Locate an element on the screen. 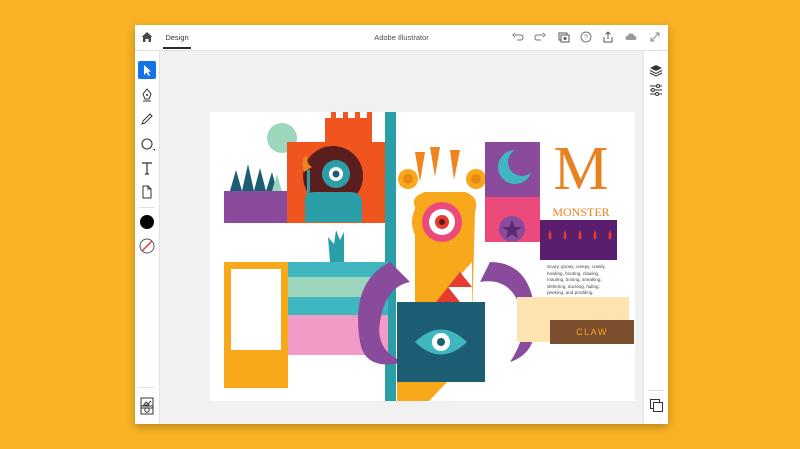 The width and height of the screenshot is (800, 449). tentacle-green is located at coordinates (336, 246).